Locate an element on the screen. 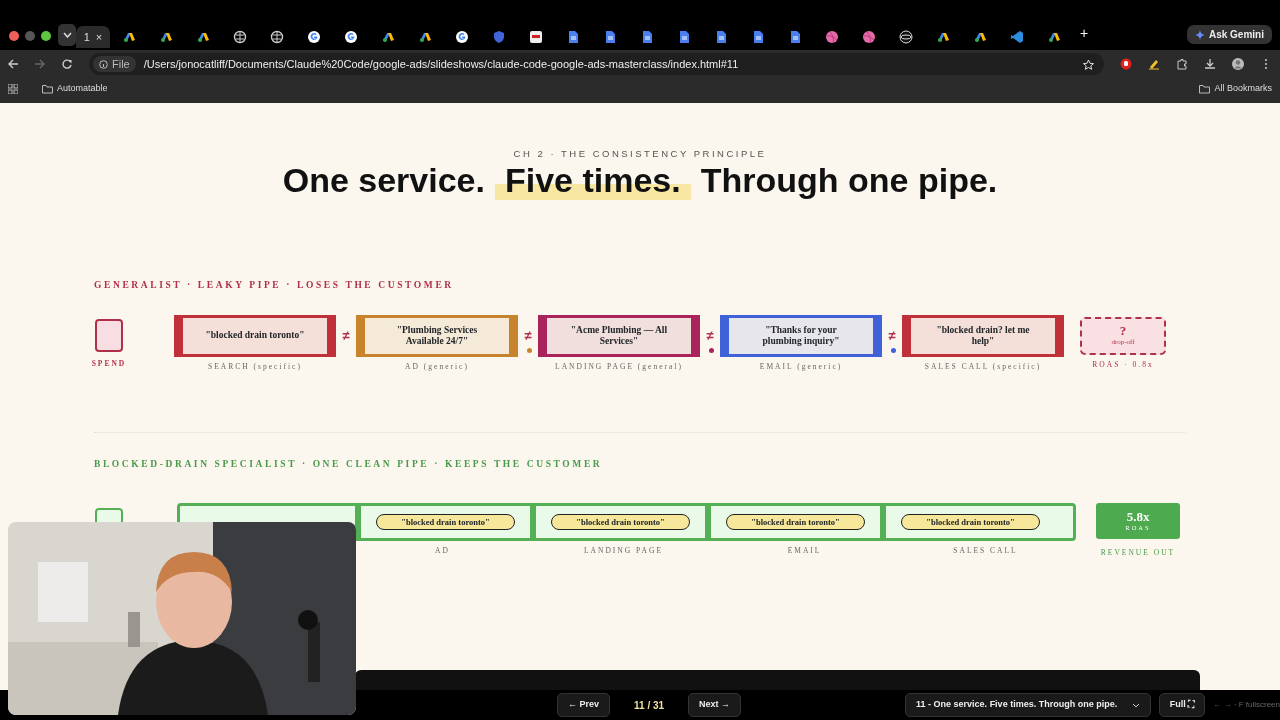 This screenshot has height=720, width=1280. new-tab-button: + is located at coordinates (1084, 33).